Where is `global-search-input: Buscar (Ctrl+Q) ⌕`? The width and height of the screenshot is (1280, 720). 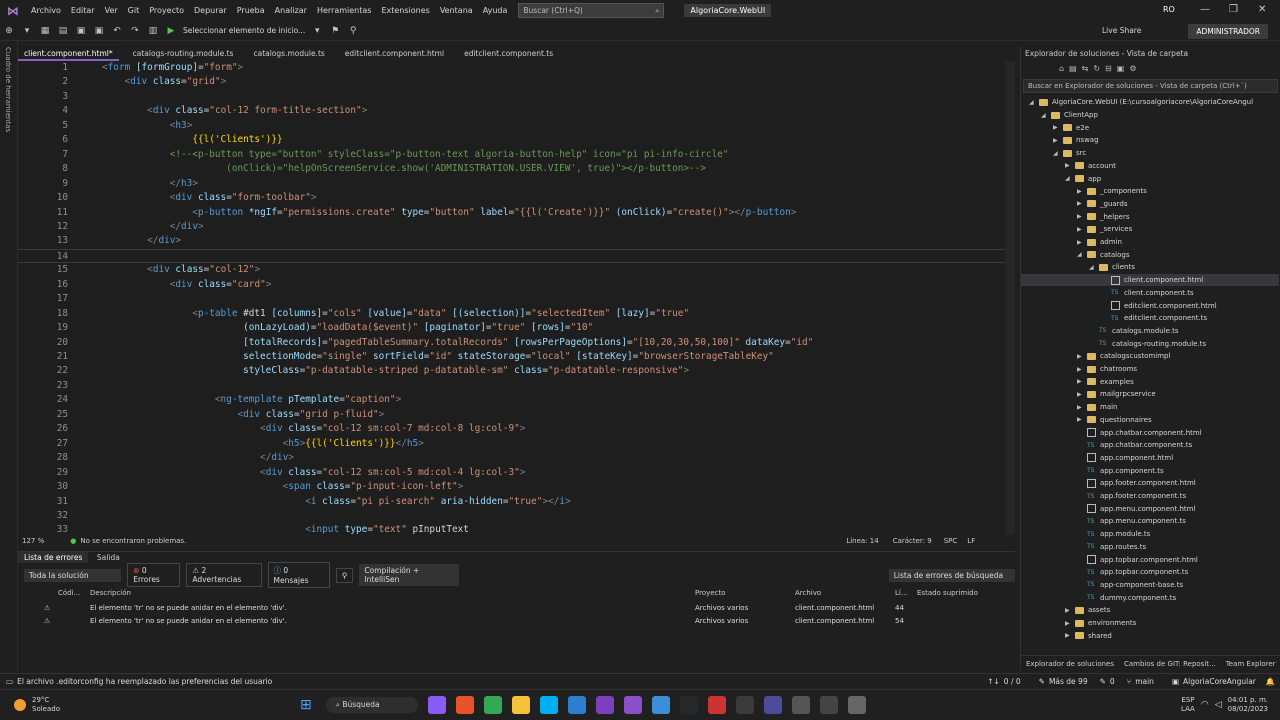
global-search-input: Buscar (Ctrl+Q) ⌕ is located at coordinates (591, 10).